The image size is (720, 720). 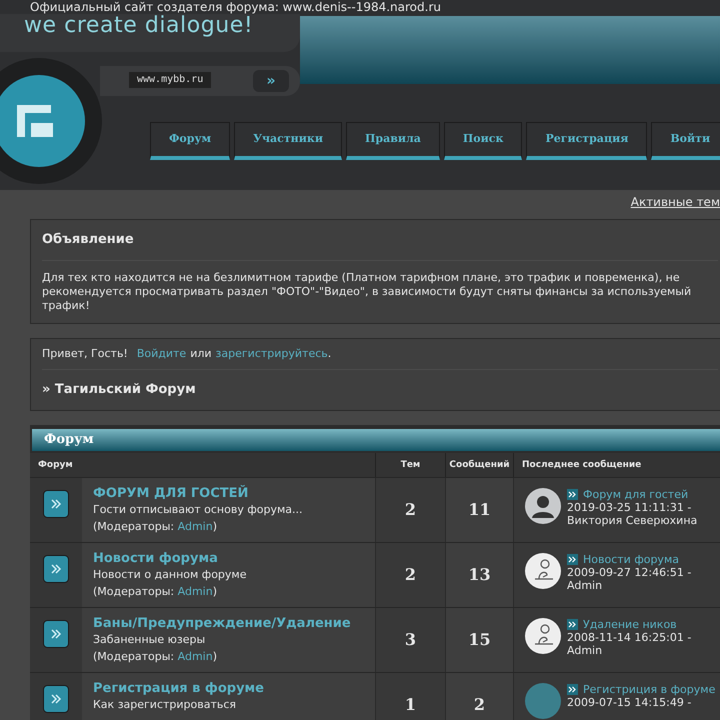 What do you see at coordinates (629, 572) in the screenshot?
I see `last-post-date: 2009-09-27 12:46:51 -` at bounding box center [629, 572].